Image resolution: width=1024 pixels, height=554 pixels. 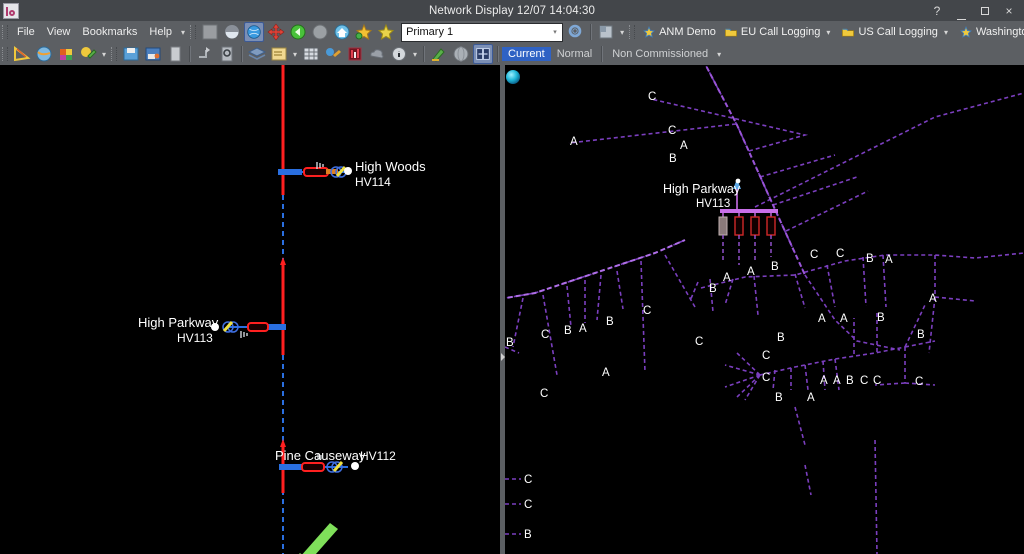 I want to click on display-profile-combo: Primary 1 ▾, so click(x=482, y=32).